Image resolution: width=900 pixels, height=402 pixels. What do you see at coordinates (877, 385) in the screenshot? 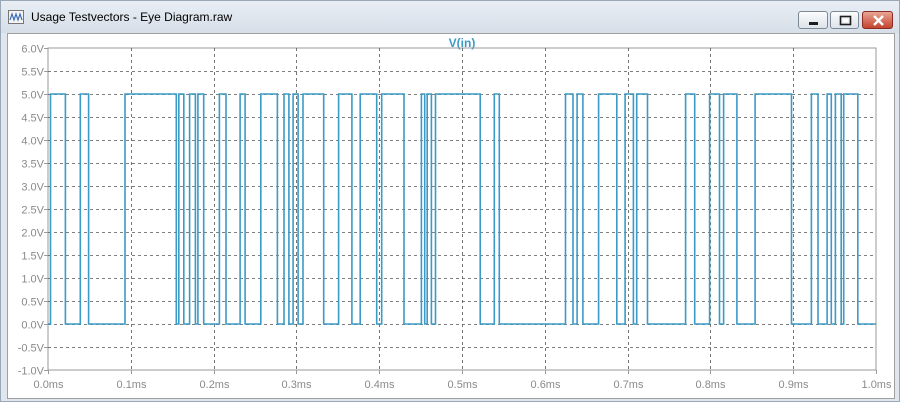
I see `x-tick-label: 1.0ms` at bounding box center [877, 385].